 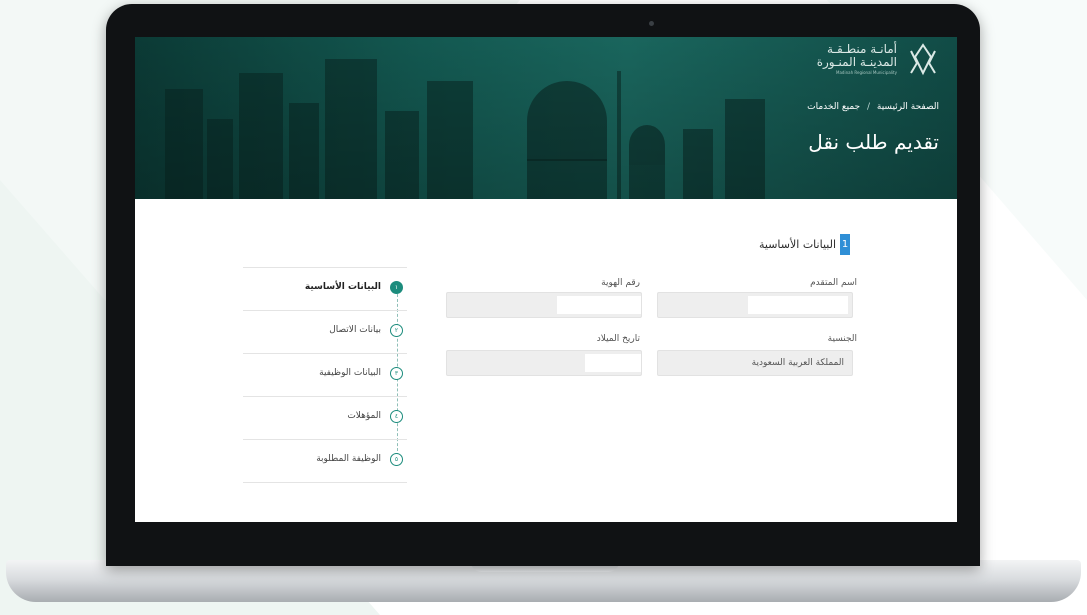 What do you see at coordinates (866, 72) in the screenshot?
I see `logo-line3: Madinah Regional Municipality` at bounding box center [866, 72].